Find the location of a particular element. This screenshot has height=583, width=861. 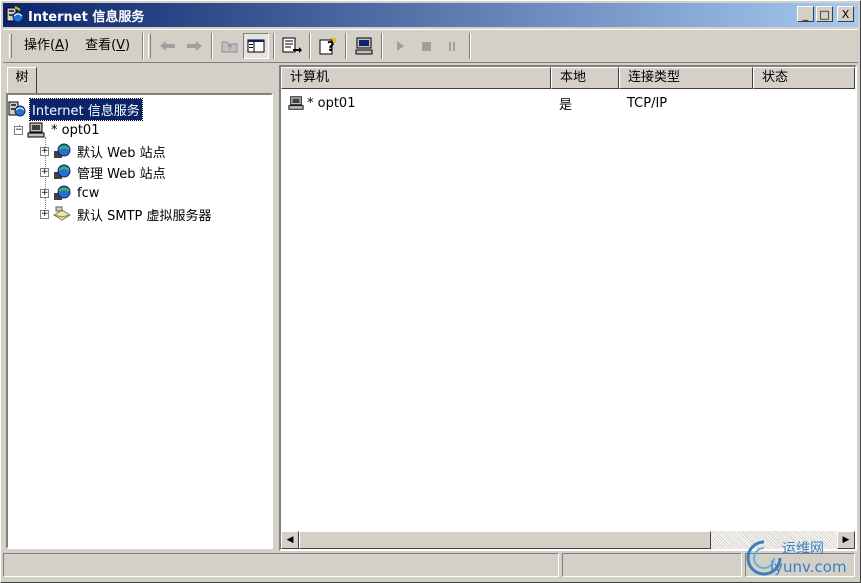

cell-local: 是 is located at coordinates (566, 105).